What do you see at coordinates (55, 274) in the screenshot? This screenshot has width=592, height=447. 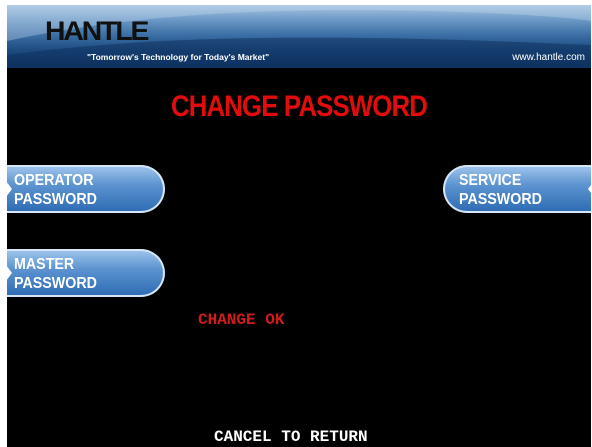 I see `master-password-label: MASTER PASSWORD` at bounding box center [55, 274].